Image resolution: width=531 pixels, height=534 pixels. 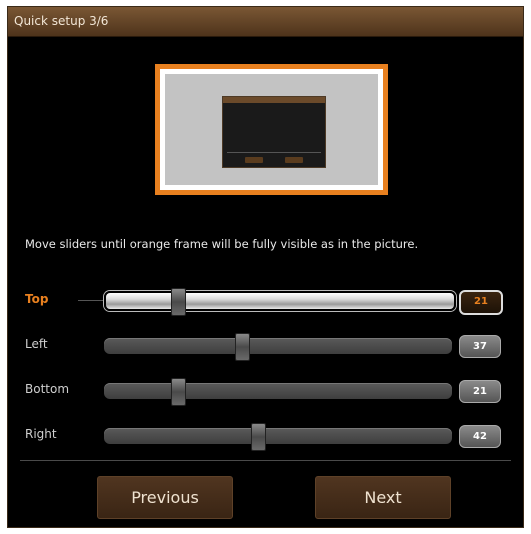 I want to click on slider-row-bottom: Bottom 21, so click(x=266, y=391).